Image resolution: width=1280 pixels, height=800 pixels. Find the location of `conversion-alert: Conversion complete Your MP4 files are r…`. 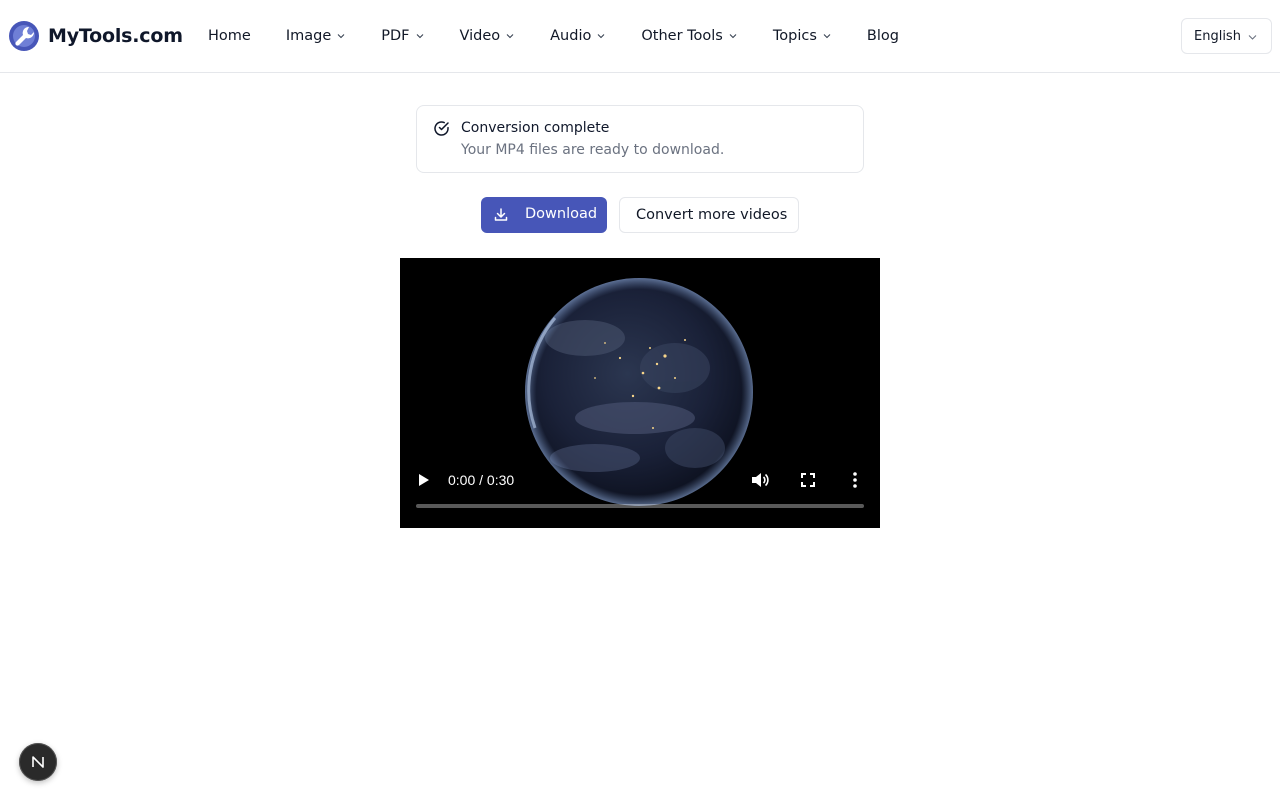

conversion-alert: Conversion complete Your MP4 files are r… is located at coordinates (640, 139).